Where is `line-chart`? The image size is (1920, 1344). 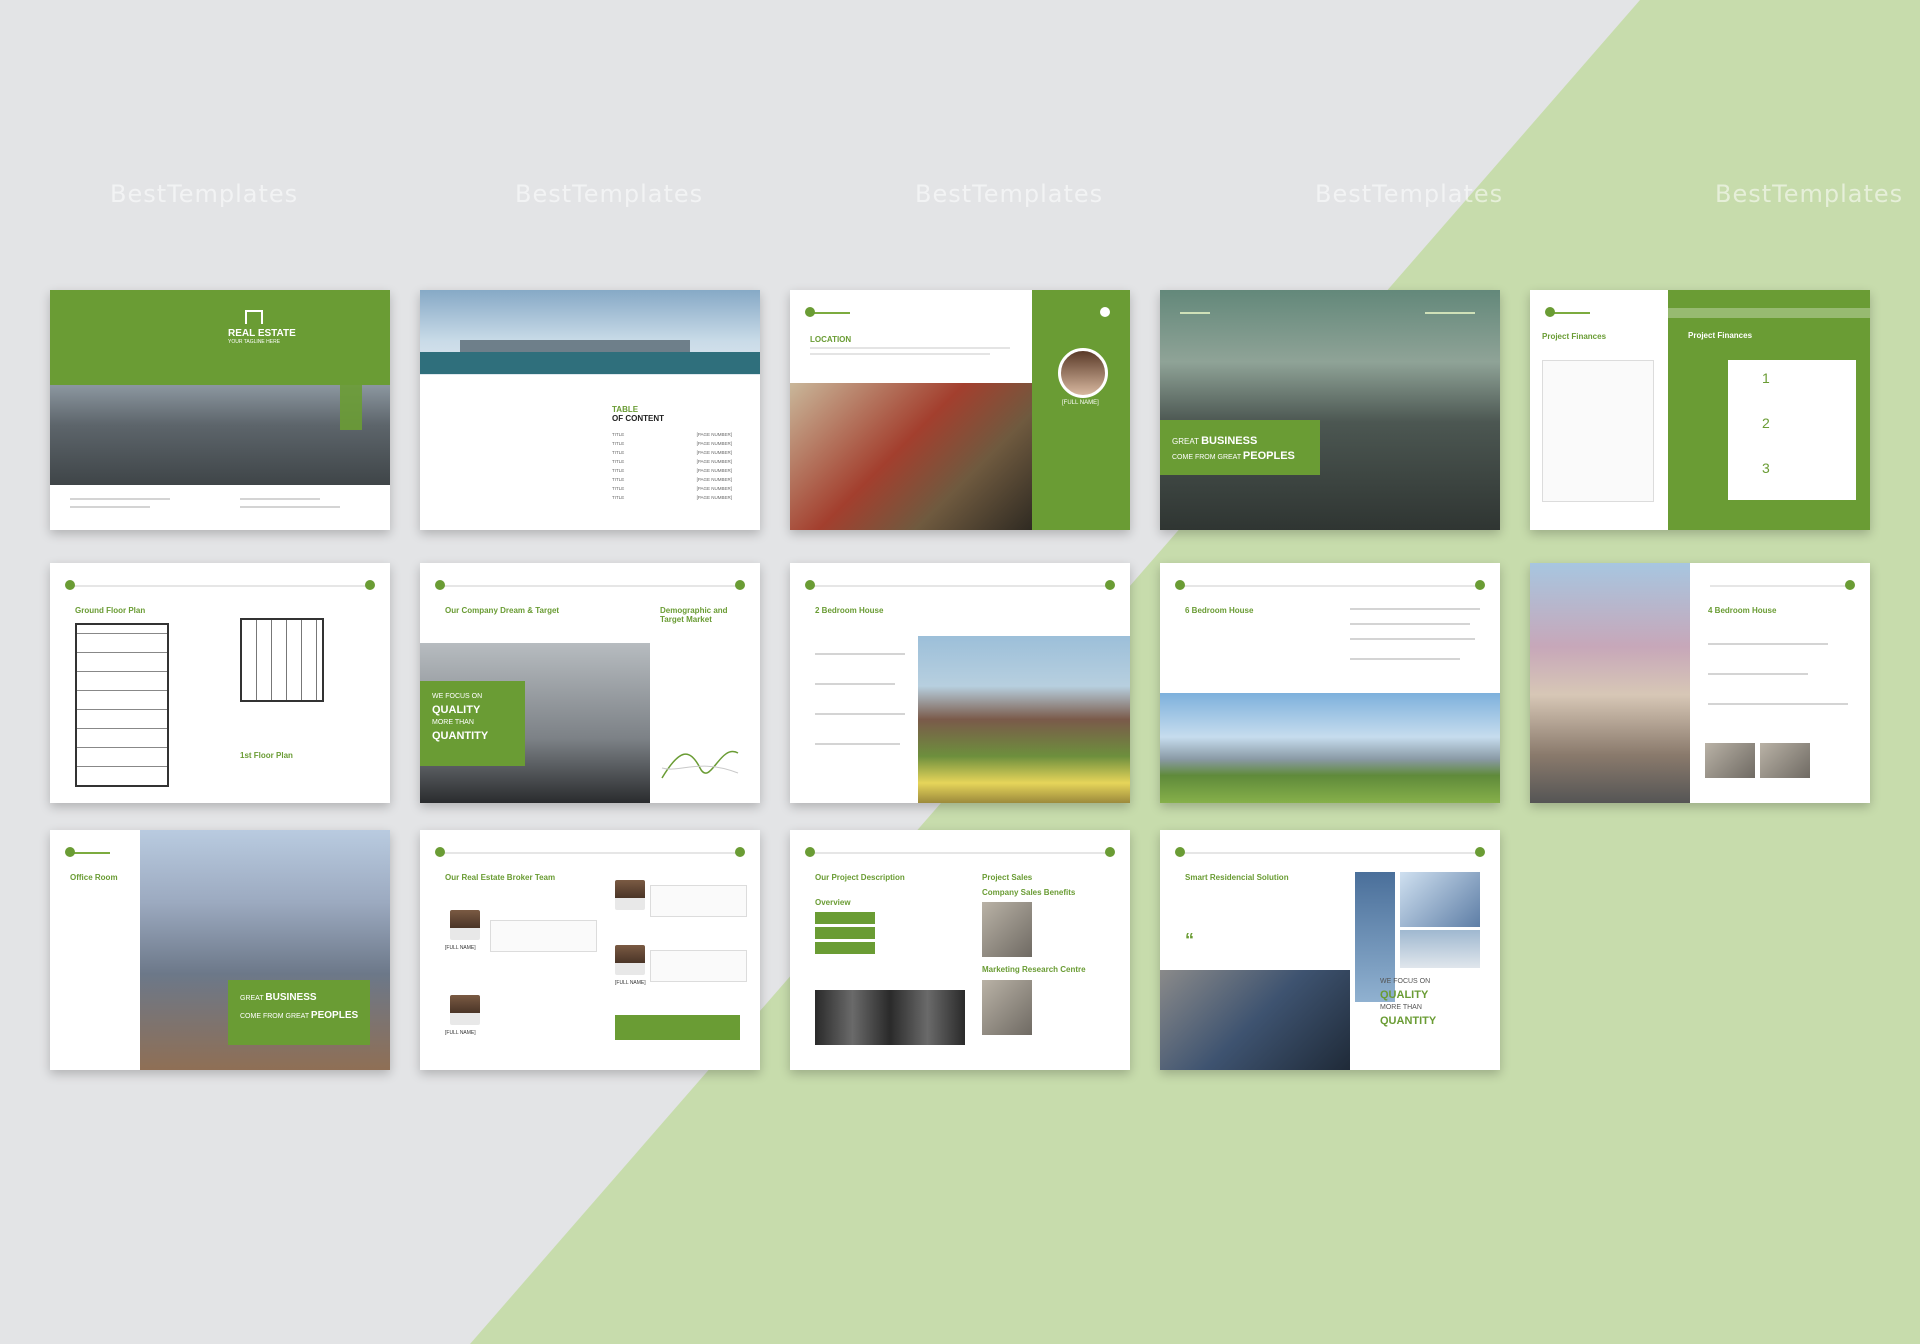 line-chart is located at coordinates (700, 764).